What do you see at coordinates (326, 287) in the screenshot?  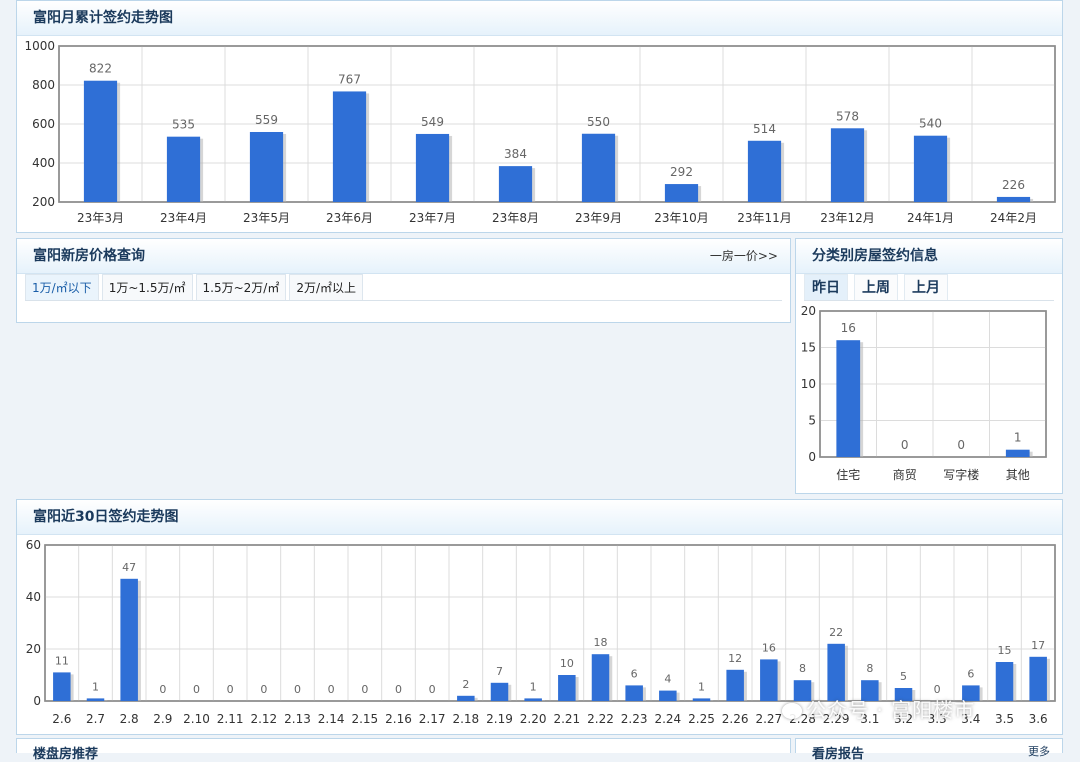 I see `price-range-tab-3: 2万/㎡以上` at bounding box center [326, 287].